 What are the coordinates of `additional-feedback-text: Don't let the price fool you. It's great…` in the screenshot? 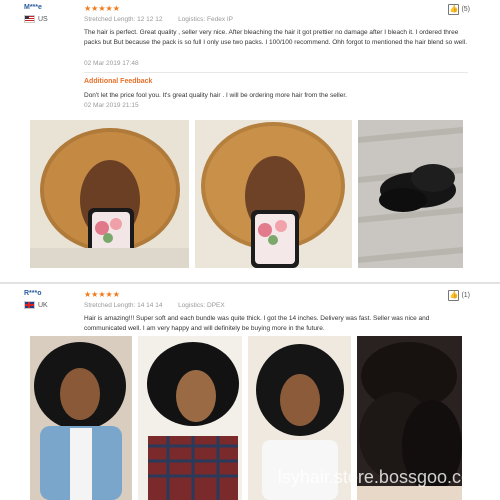 It's located at (215, 95).